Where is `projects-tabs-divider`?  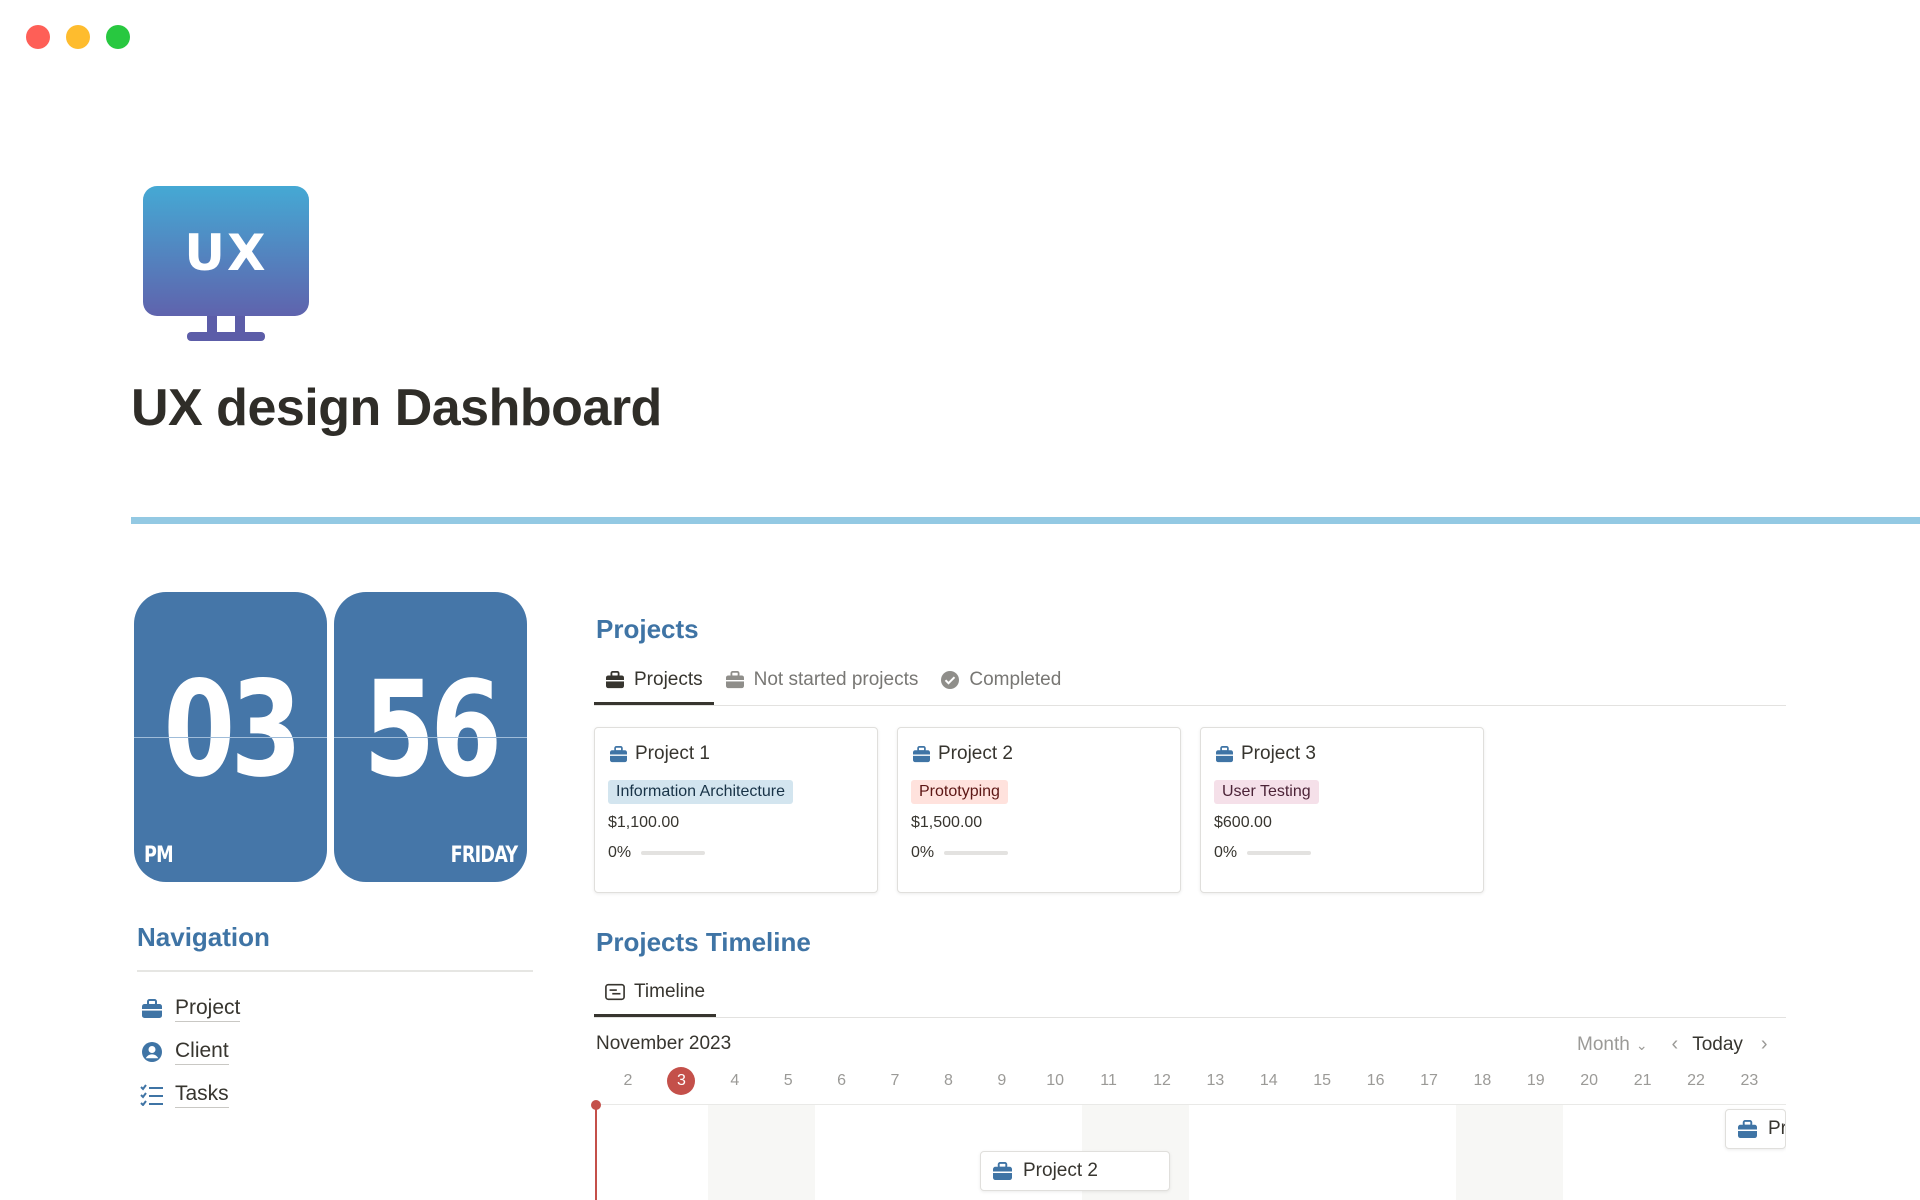 projects-tabs-divider is located at coordinates (1190, 705).